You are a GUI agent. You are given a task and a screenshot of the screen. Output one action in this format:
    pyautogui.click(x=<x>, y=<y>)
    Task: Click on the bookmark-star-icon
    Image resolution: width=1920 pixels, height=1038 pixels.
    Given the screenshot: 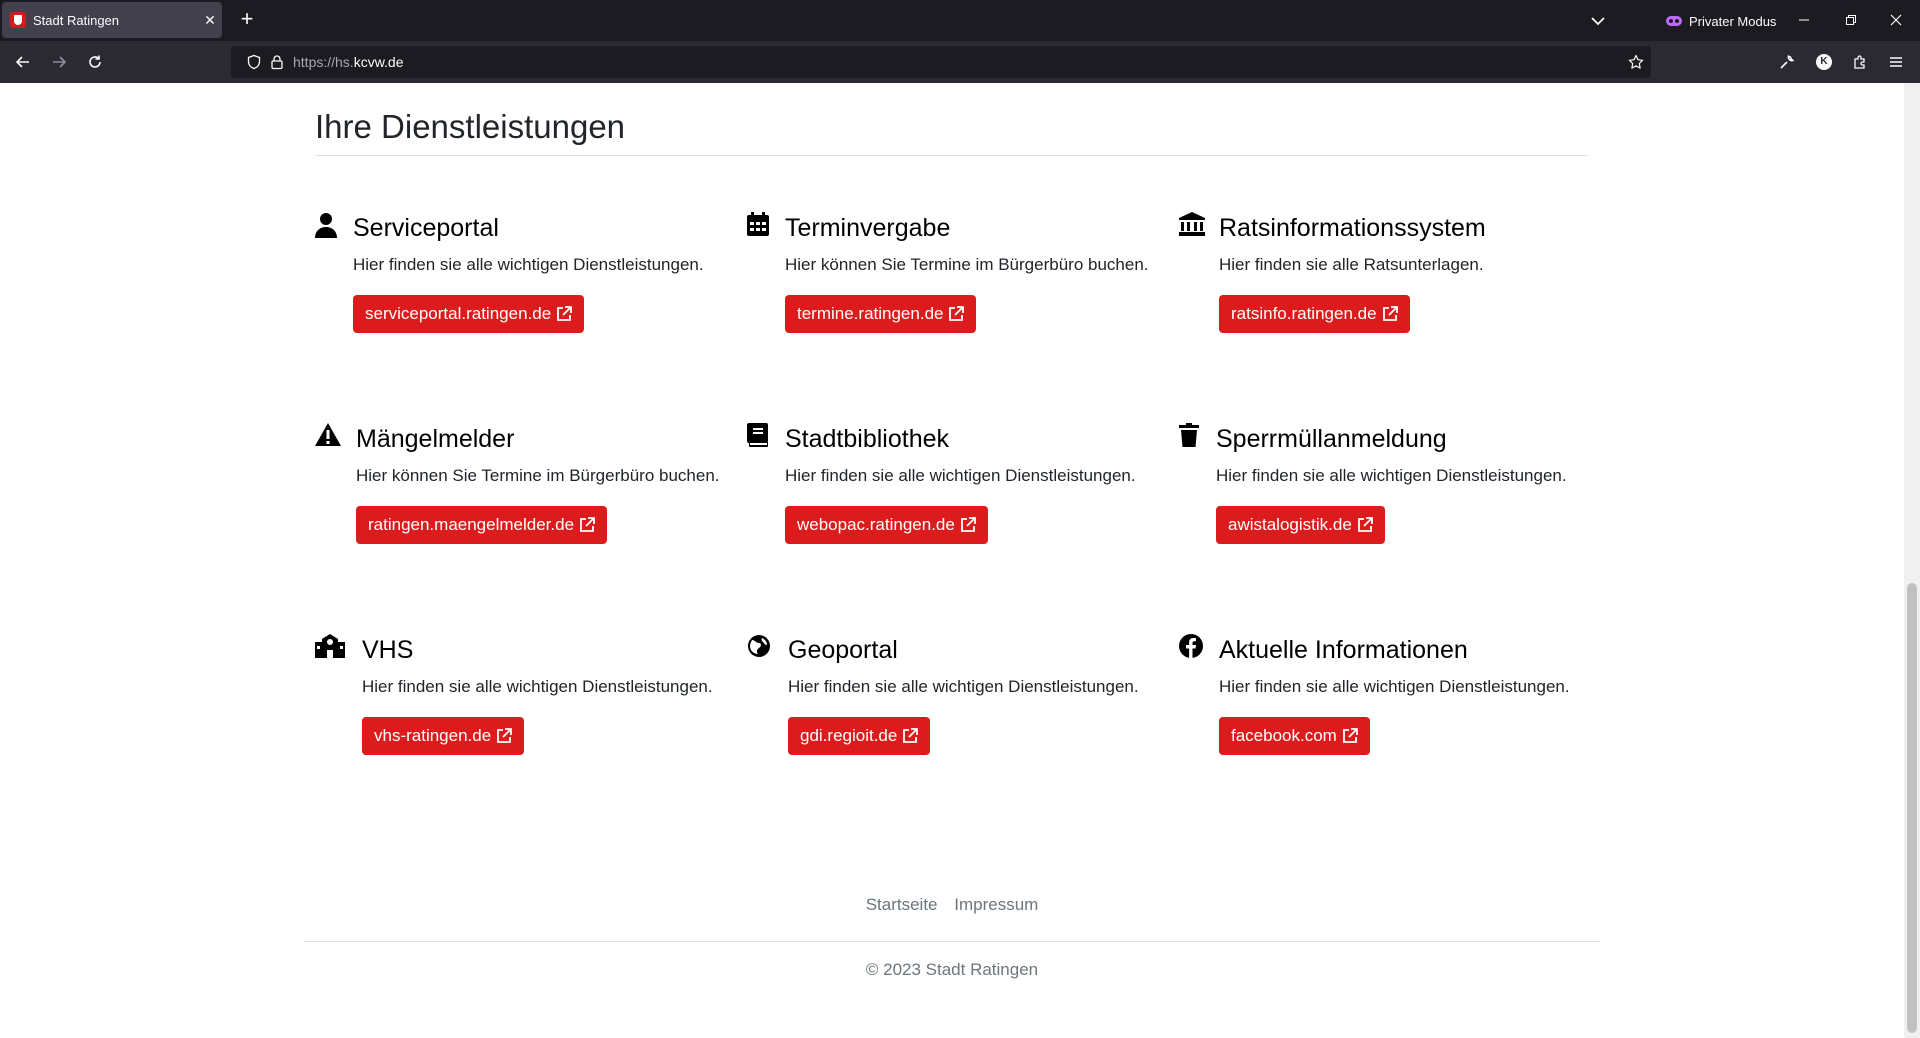 What is the action you would take?
    pyautogui.click(x=1636, y=62)
    